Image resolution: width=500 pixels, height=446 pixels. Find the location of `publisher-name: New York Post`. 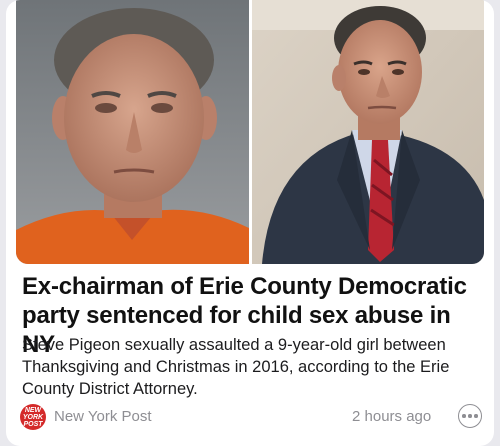

publisher-name: New York Post is located at coordinates (103, 416).